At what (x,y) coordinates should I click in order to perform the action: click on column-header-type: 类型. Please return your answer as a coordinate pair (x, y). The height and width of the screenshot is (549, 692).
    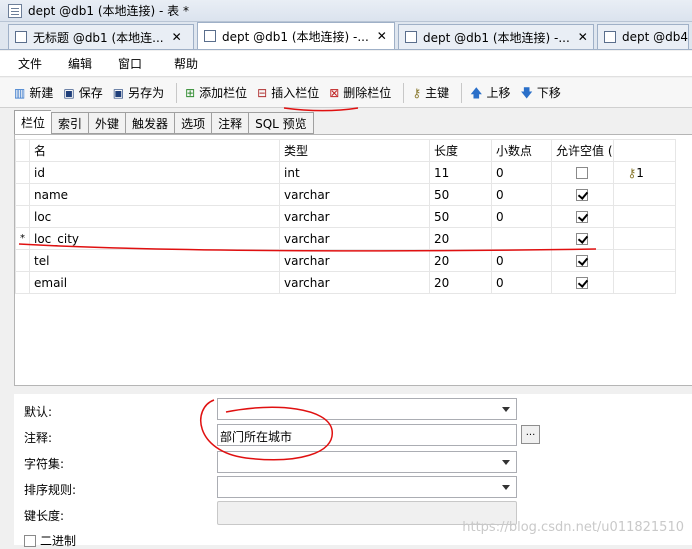
    Looking at the image, I should click on (354, 150).